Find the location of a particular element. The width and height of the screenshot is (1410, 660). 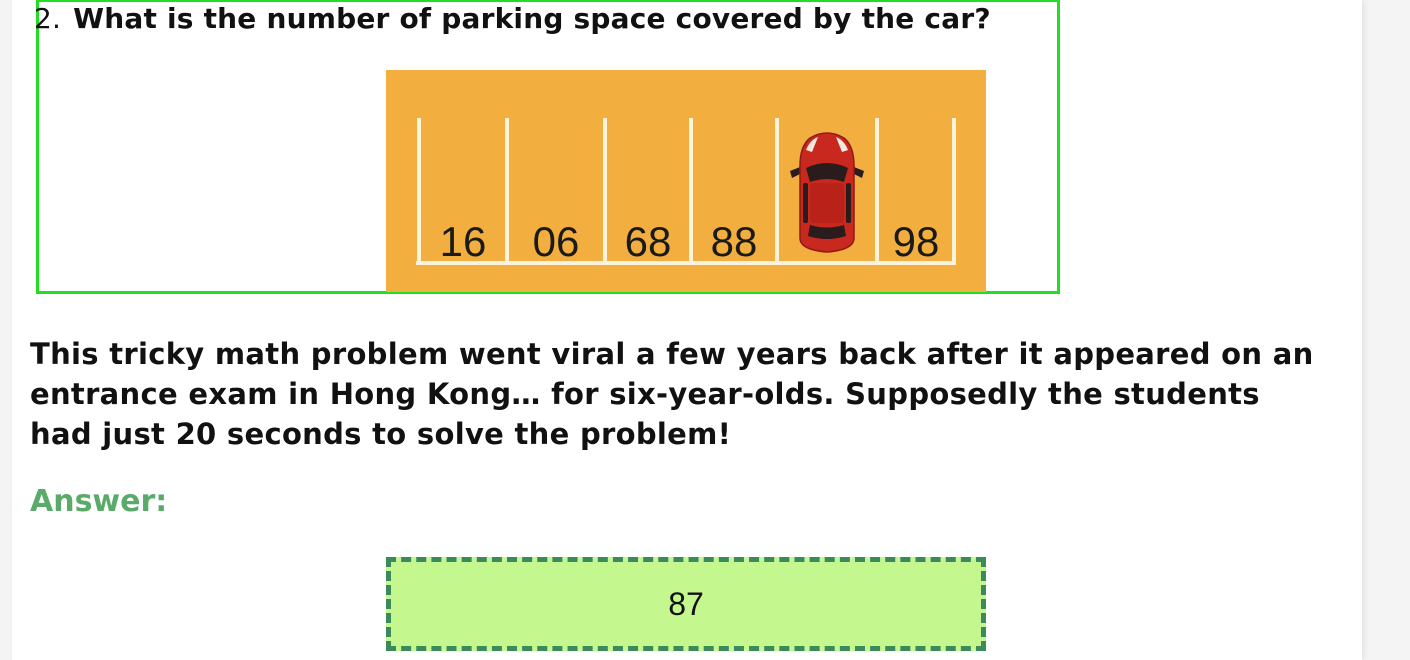

parking-space-number: 68 is located at coordinates (648, 241).